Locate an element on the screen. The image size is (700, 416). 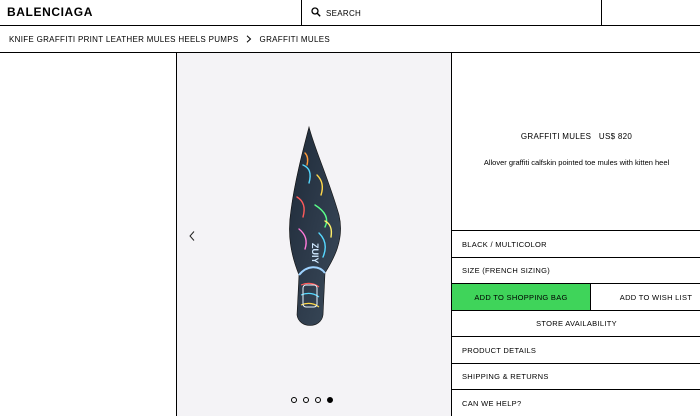
search-input: SEARCH is located at coordinates (343, 13).